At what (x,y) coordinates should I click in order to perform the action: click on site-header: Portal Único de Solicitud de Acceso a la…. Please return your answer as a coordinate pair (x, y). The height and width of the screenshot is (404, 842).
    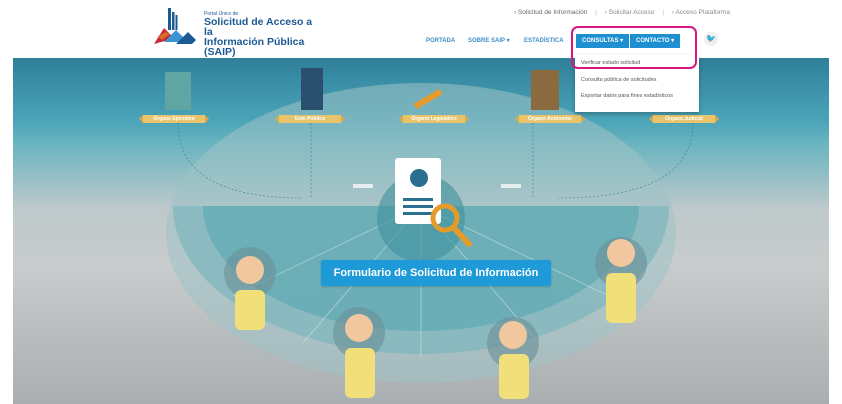
    Looking at the image, I should click on (421, 29).